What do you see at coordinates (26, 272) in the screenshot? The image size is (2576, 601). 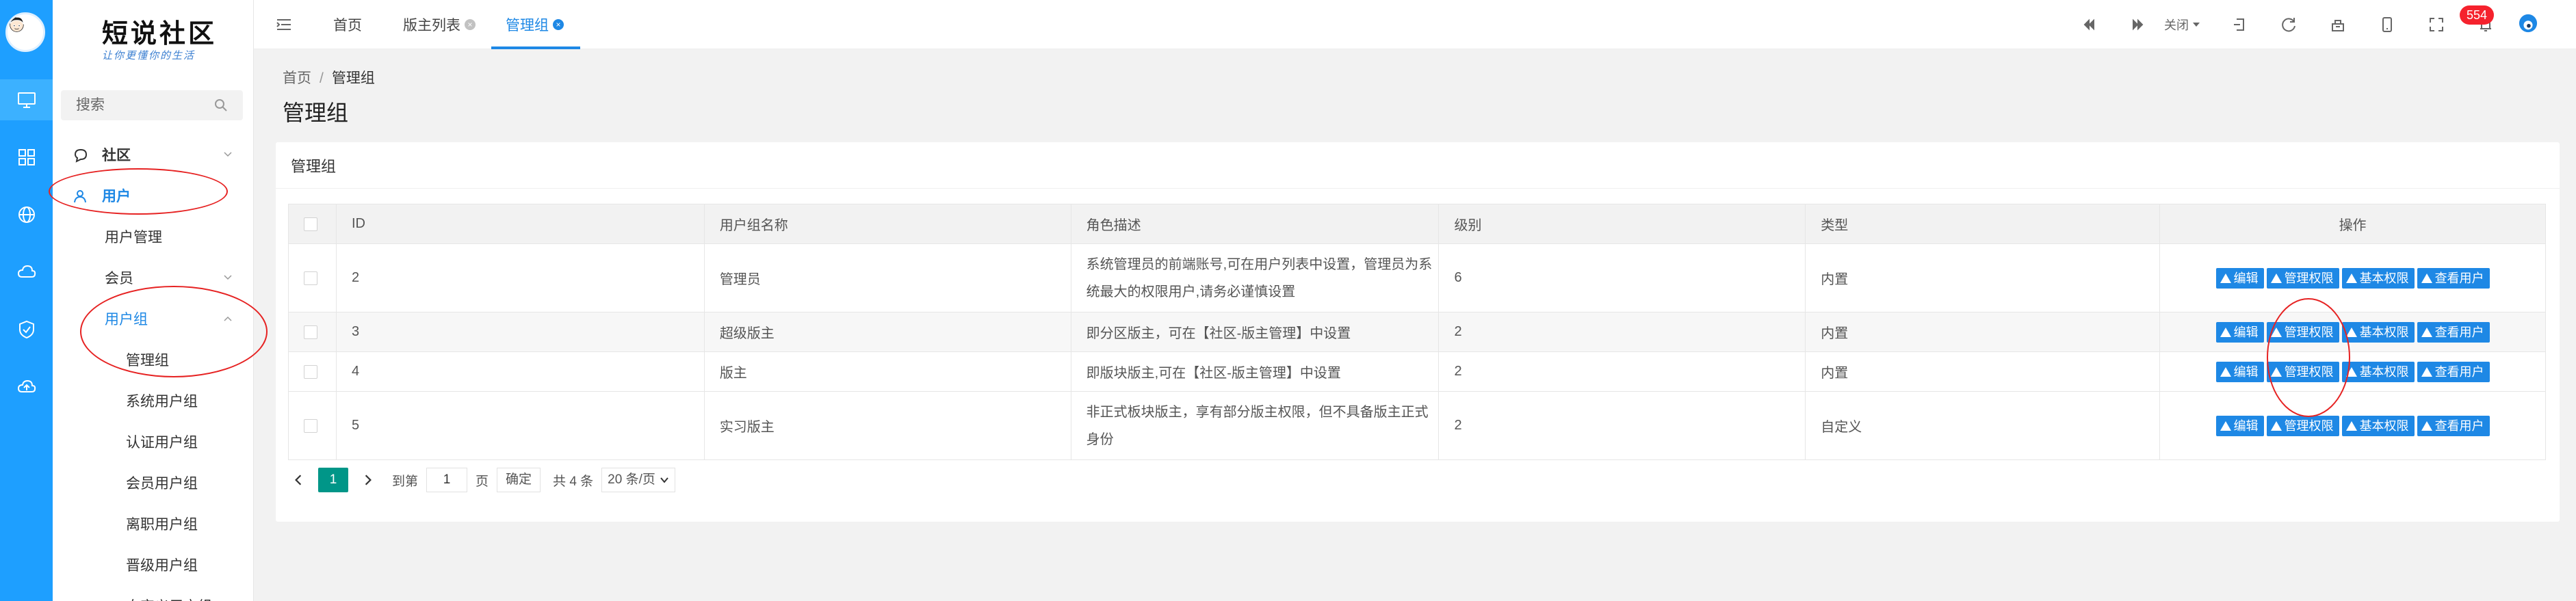 I see `rail-cloud-icon` at bounding box center [26, 272].